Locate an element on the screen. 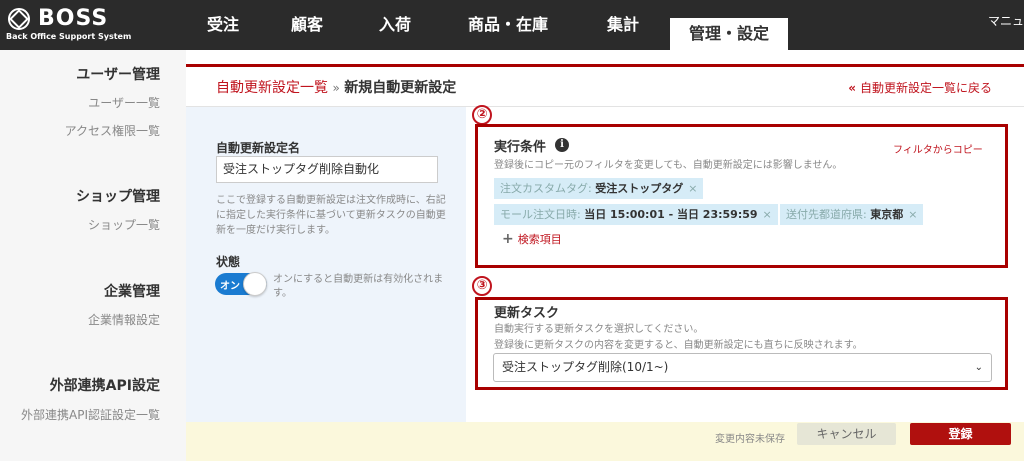  chip-value: 当日 15:00:01 - 当日 23:59:59 is located at coordinates (671, 214).